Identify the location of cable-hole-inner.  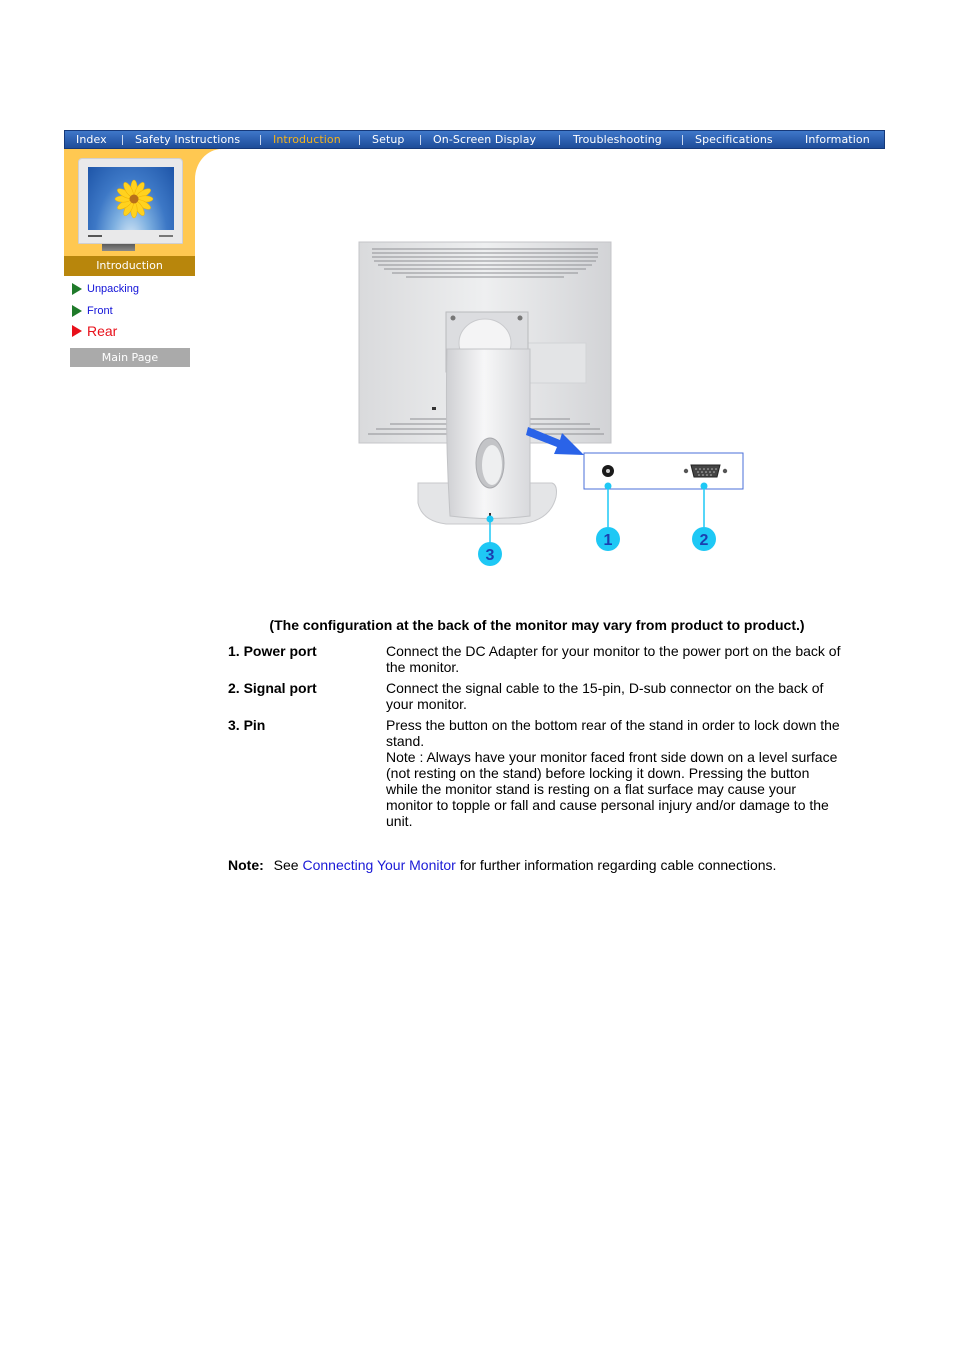
(492, 465).